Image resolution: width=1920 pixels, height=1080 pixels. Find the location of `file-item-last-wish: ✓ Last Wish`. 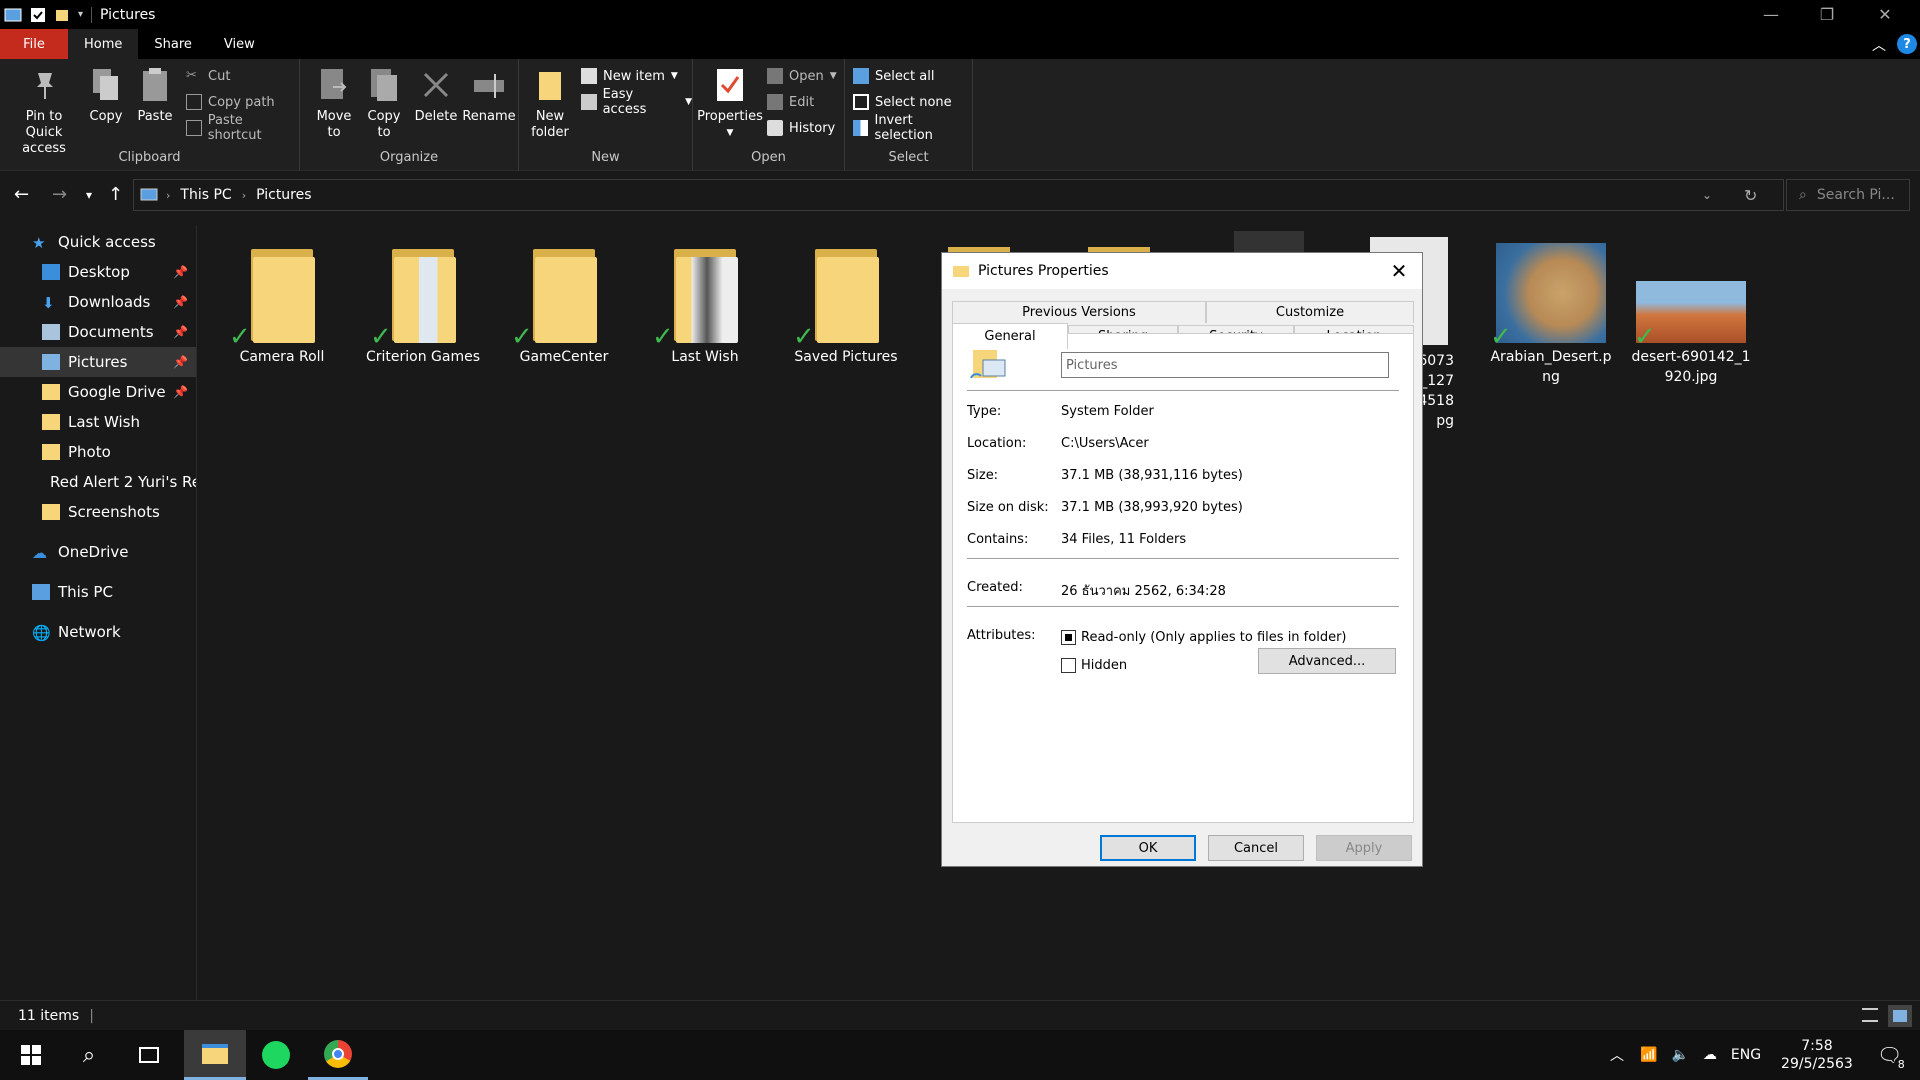

file-item-last-wish: ✓ Last Wish is located at coordinates (705, 305).